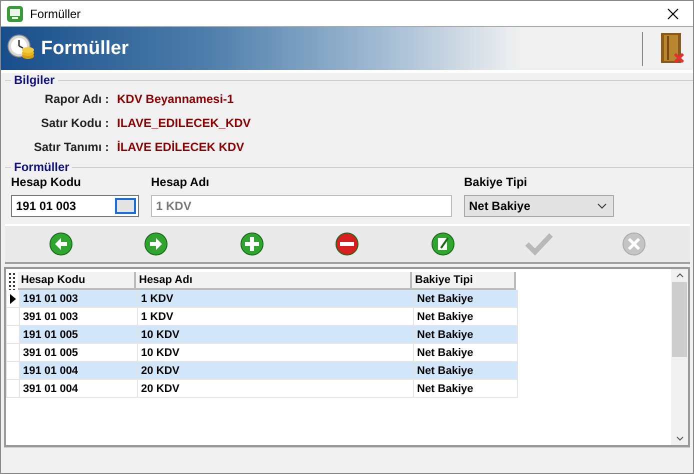 This screenshot has width=694, height=474. What do you see at coordinates (464, 281) in the screenshot?
I see `column-header: Bakiye Tipi` at bounding box center [464, 281].